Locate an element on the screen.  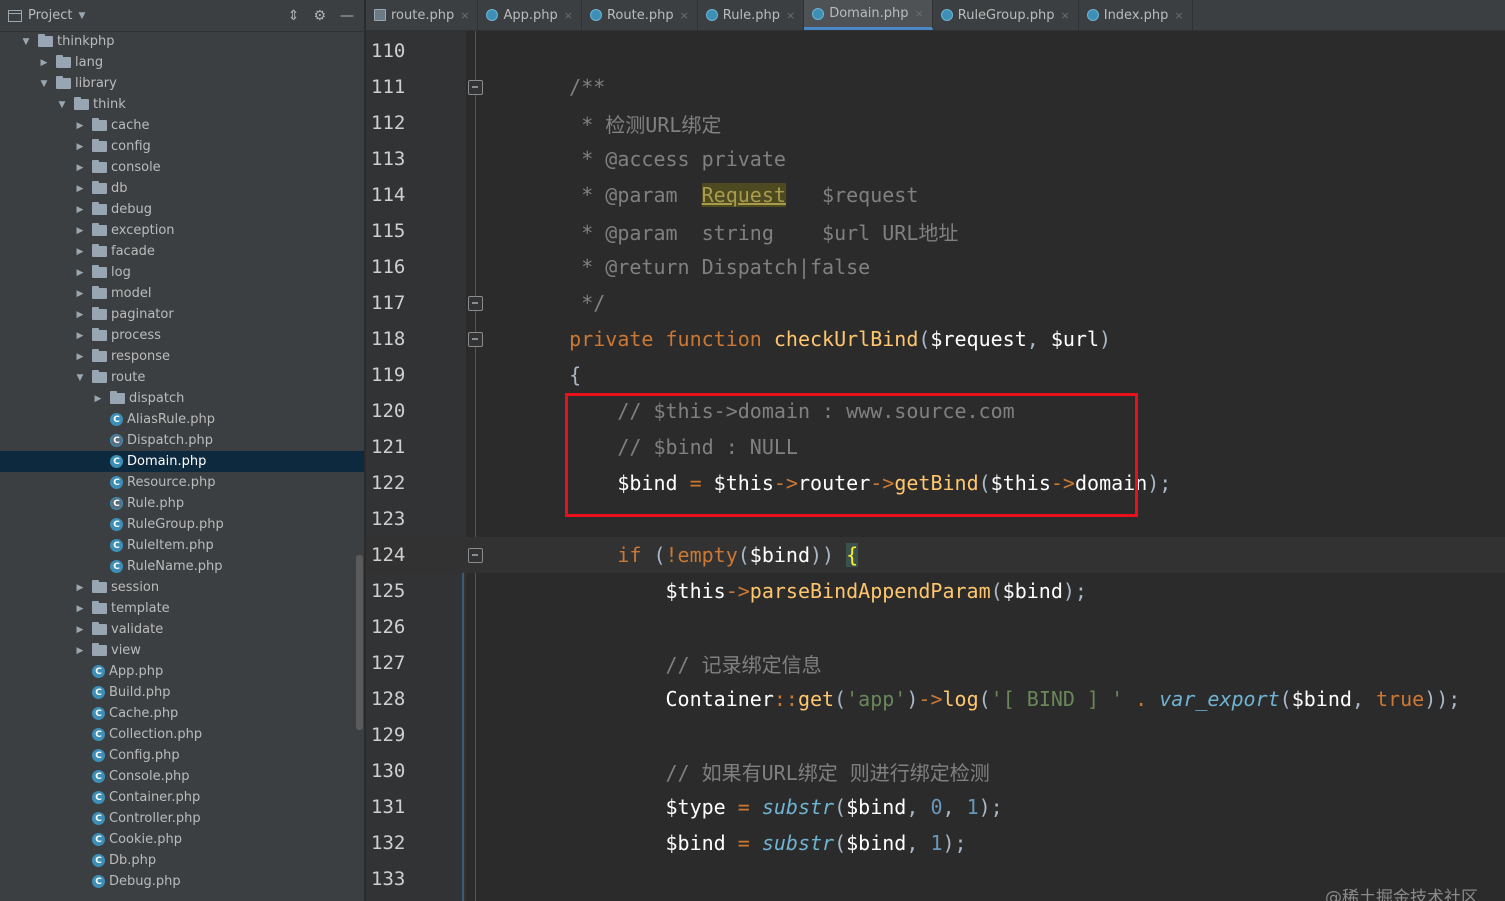
tree-item: C AliasRule.php is located at coordinates (182, 419).